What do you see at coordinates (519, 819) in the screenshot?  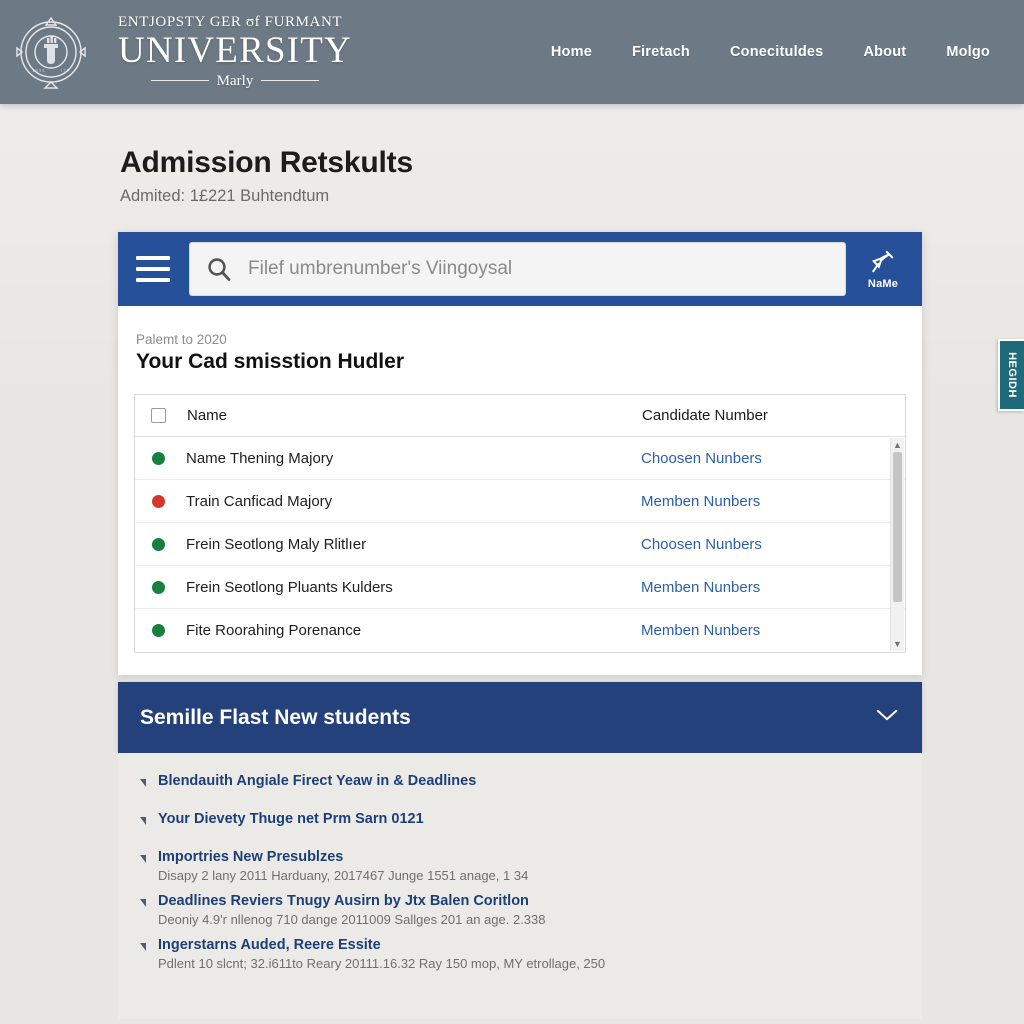 I see `list-item: Your Dievety Thuge net Prm Sarn 0121` at bounding box center [519, 819].